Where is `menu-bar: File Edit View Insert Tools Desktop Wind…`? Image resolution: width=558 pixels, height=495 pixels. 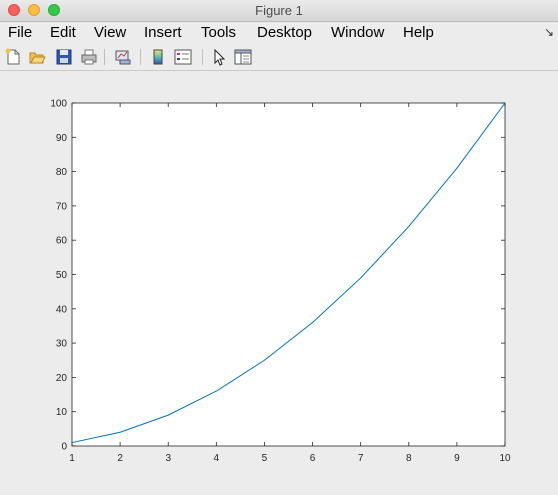 menu-bar: File Edit View Insert Tools Desktop Wind… is located at coordinates (279, 33).